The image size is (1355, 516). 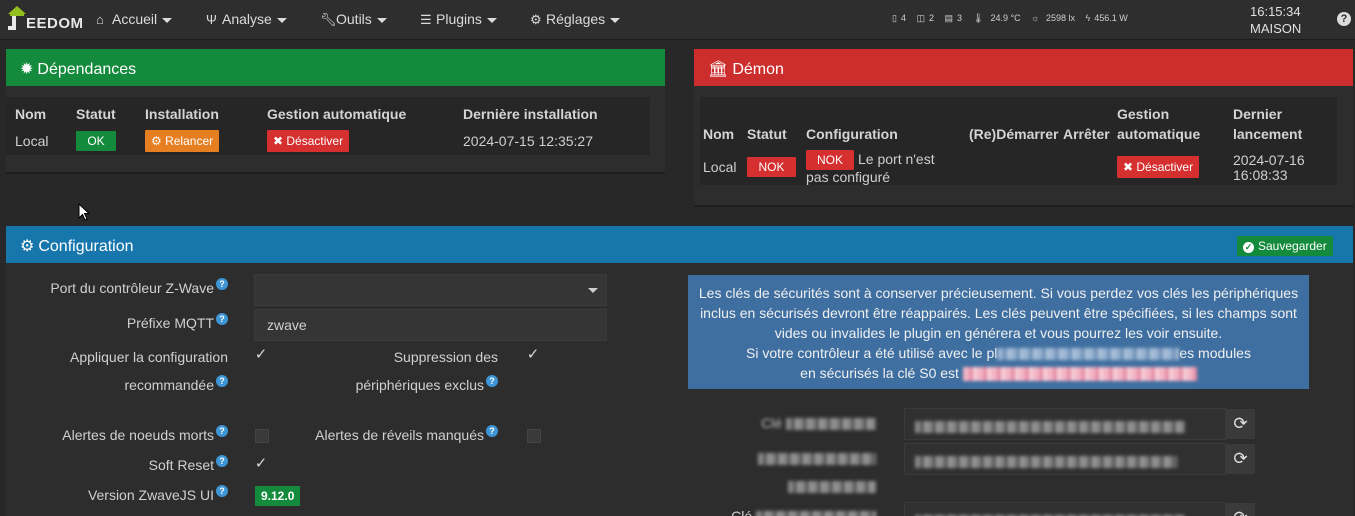 What do you see at coordinates (308, 141) in the screenshot?
I see `dep-desactiver-button: ✖ Désactiver` at bounding box center [308, 141].